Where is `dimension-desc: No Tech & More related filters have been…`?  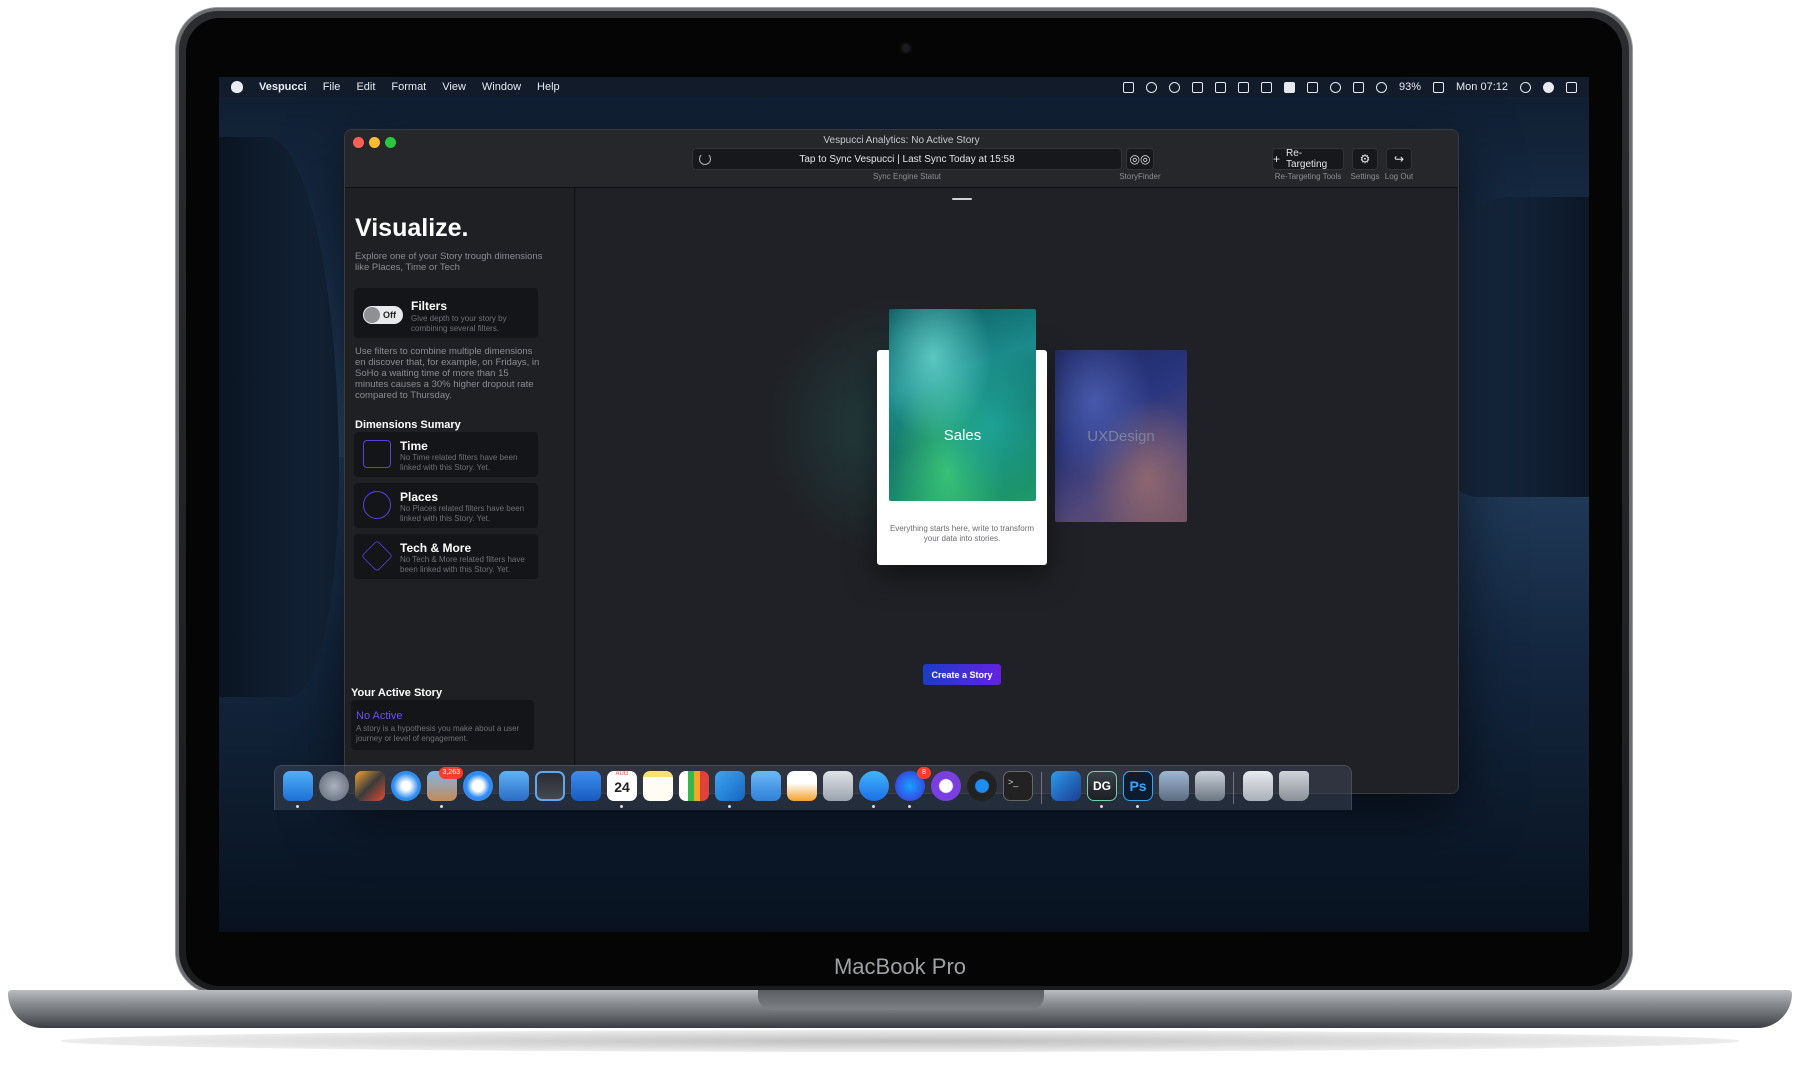 dimension-desc: No Tech & More related filters have been… is located at coordinates (462, 564).